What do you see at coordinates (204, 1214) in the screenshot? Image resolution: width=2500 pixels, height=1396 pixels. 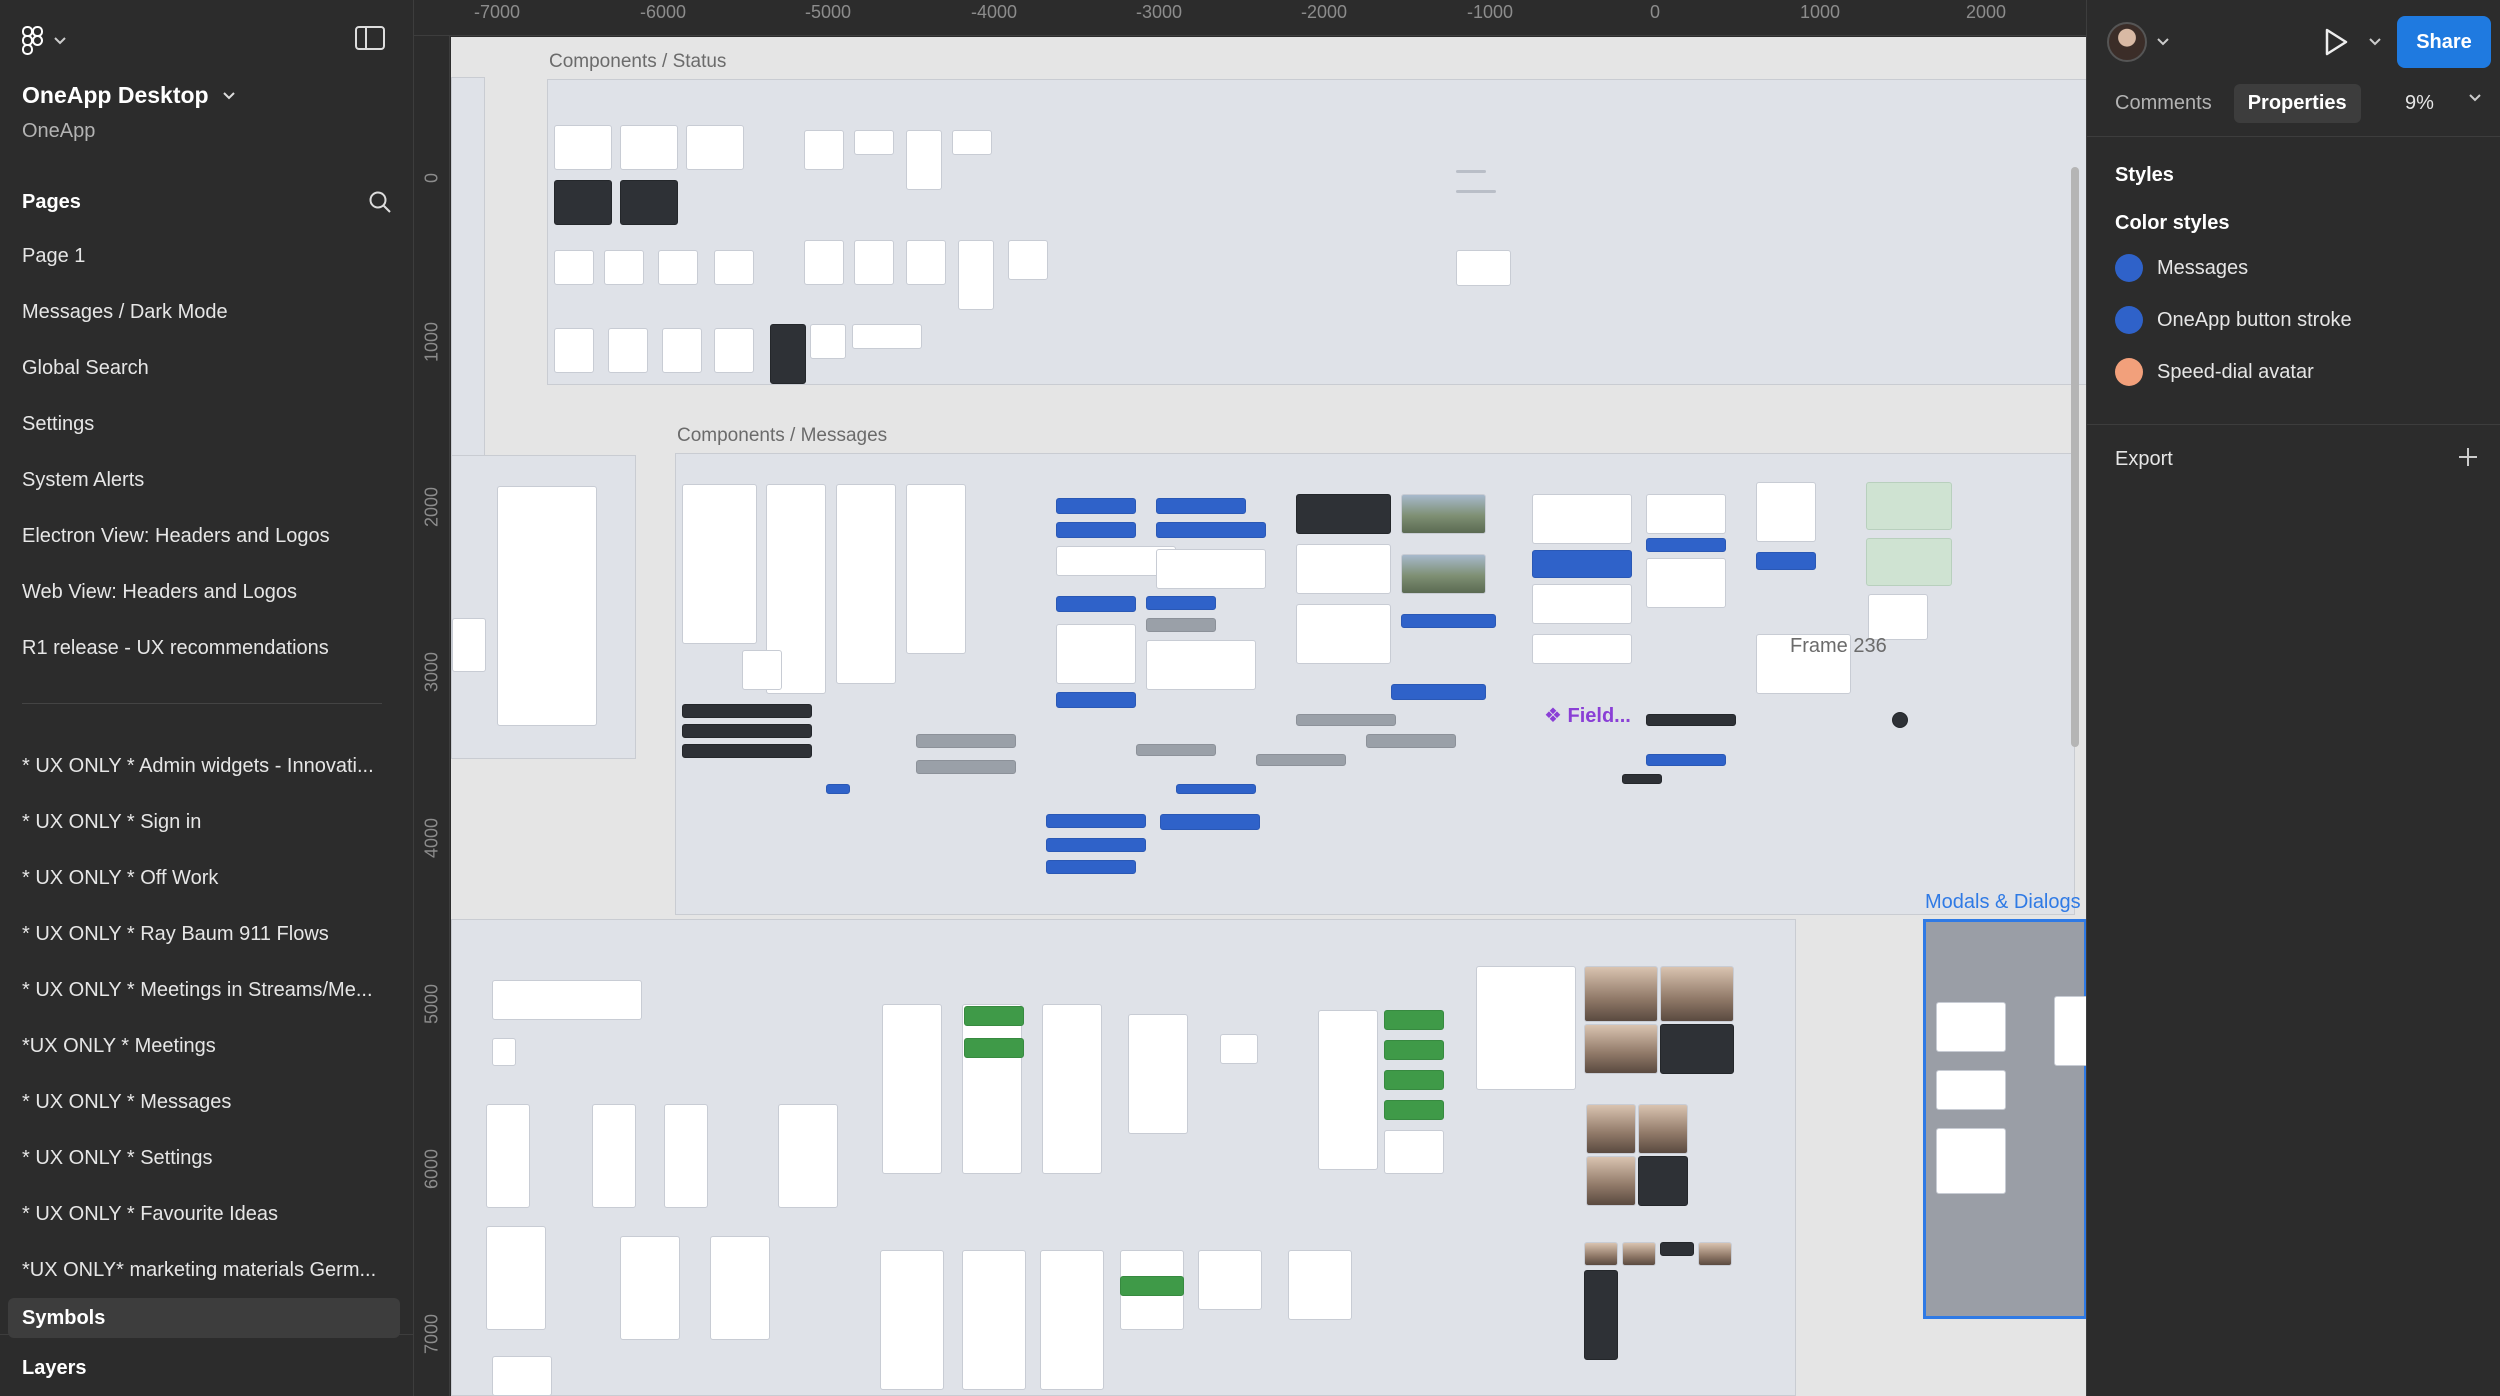 I see `page-item: * UX ONLY * Favourite Ideas` at bounding box center [204, 1214].